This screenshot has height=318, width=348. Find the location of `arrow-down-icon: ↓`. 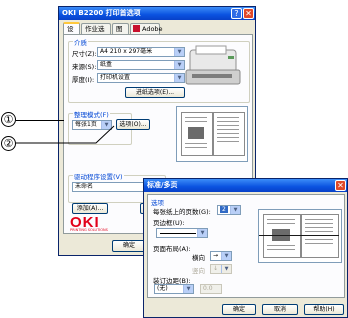

arrow-down-icon: ↓ is located at coordinates (216, 268).